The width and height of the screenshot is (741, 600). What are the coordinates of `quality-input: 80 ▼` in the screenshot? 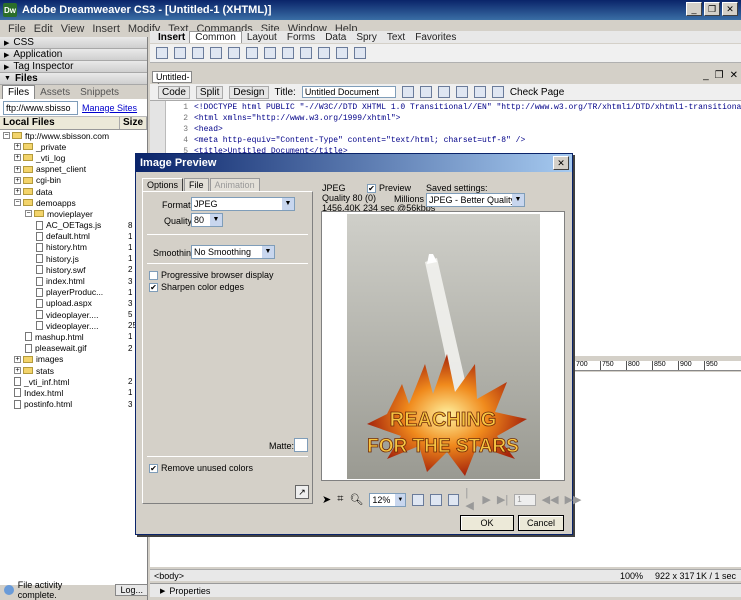 It's located at (207, 220).